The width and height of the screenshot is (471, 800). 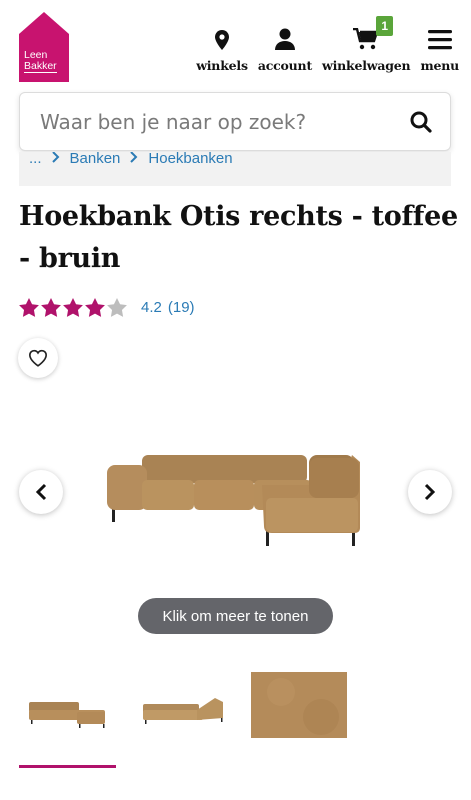 I want to click on chevron-left-icon, so click(x=41, y=492).